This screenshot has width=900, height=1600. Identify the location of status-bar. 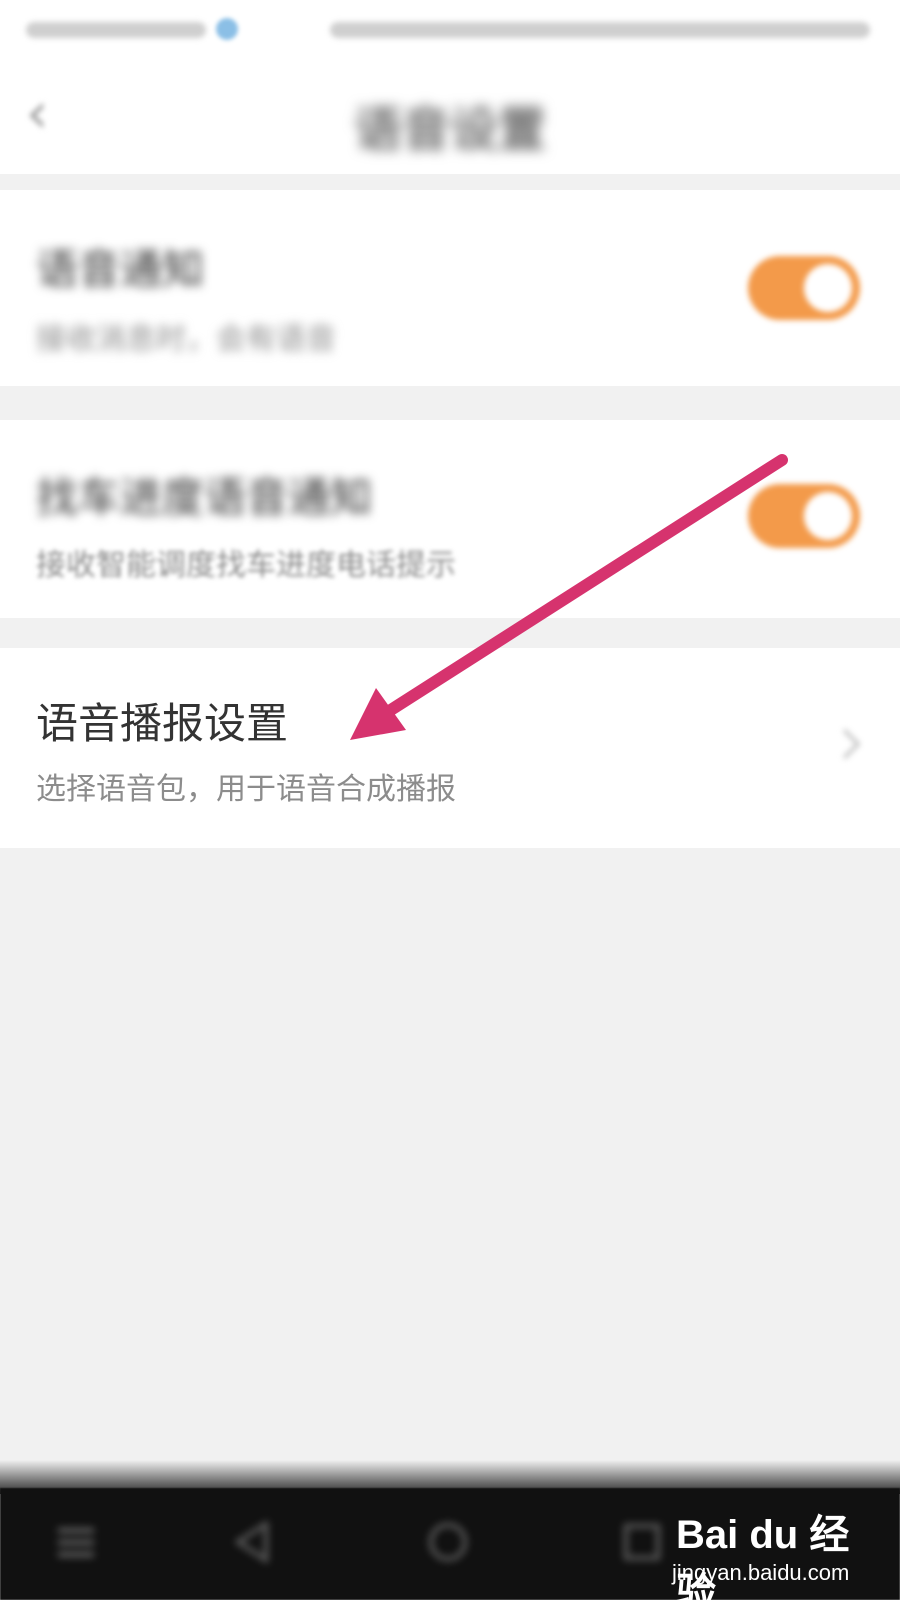
(450, 31).